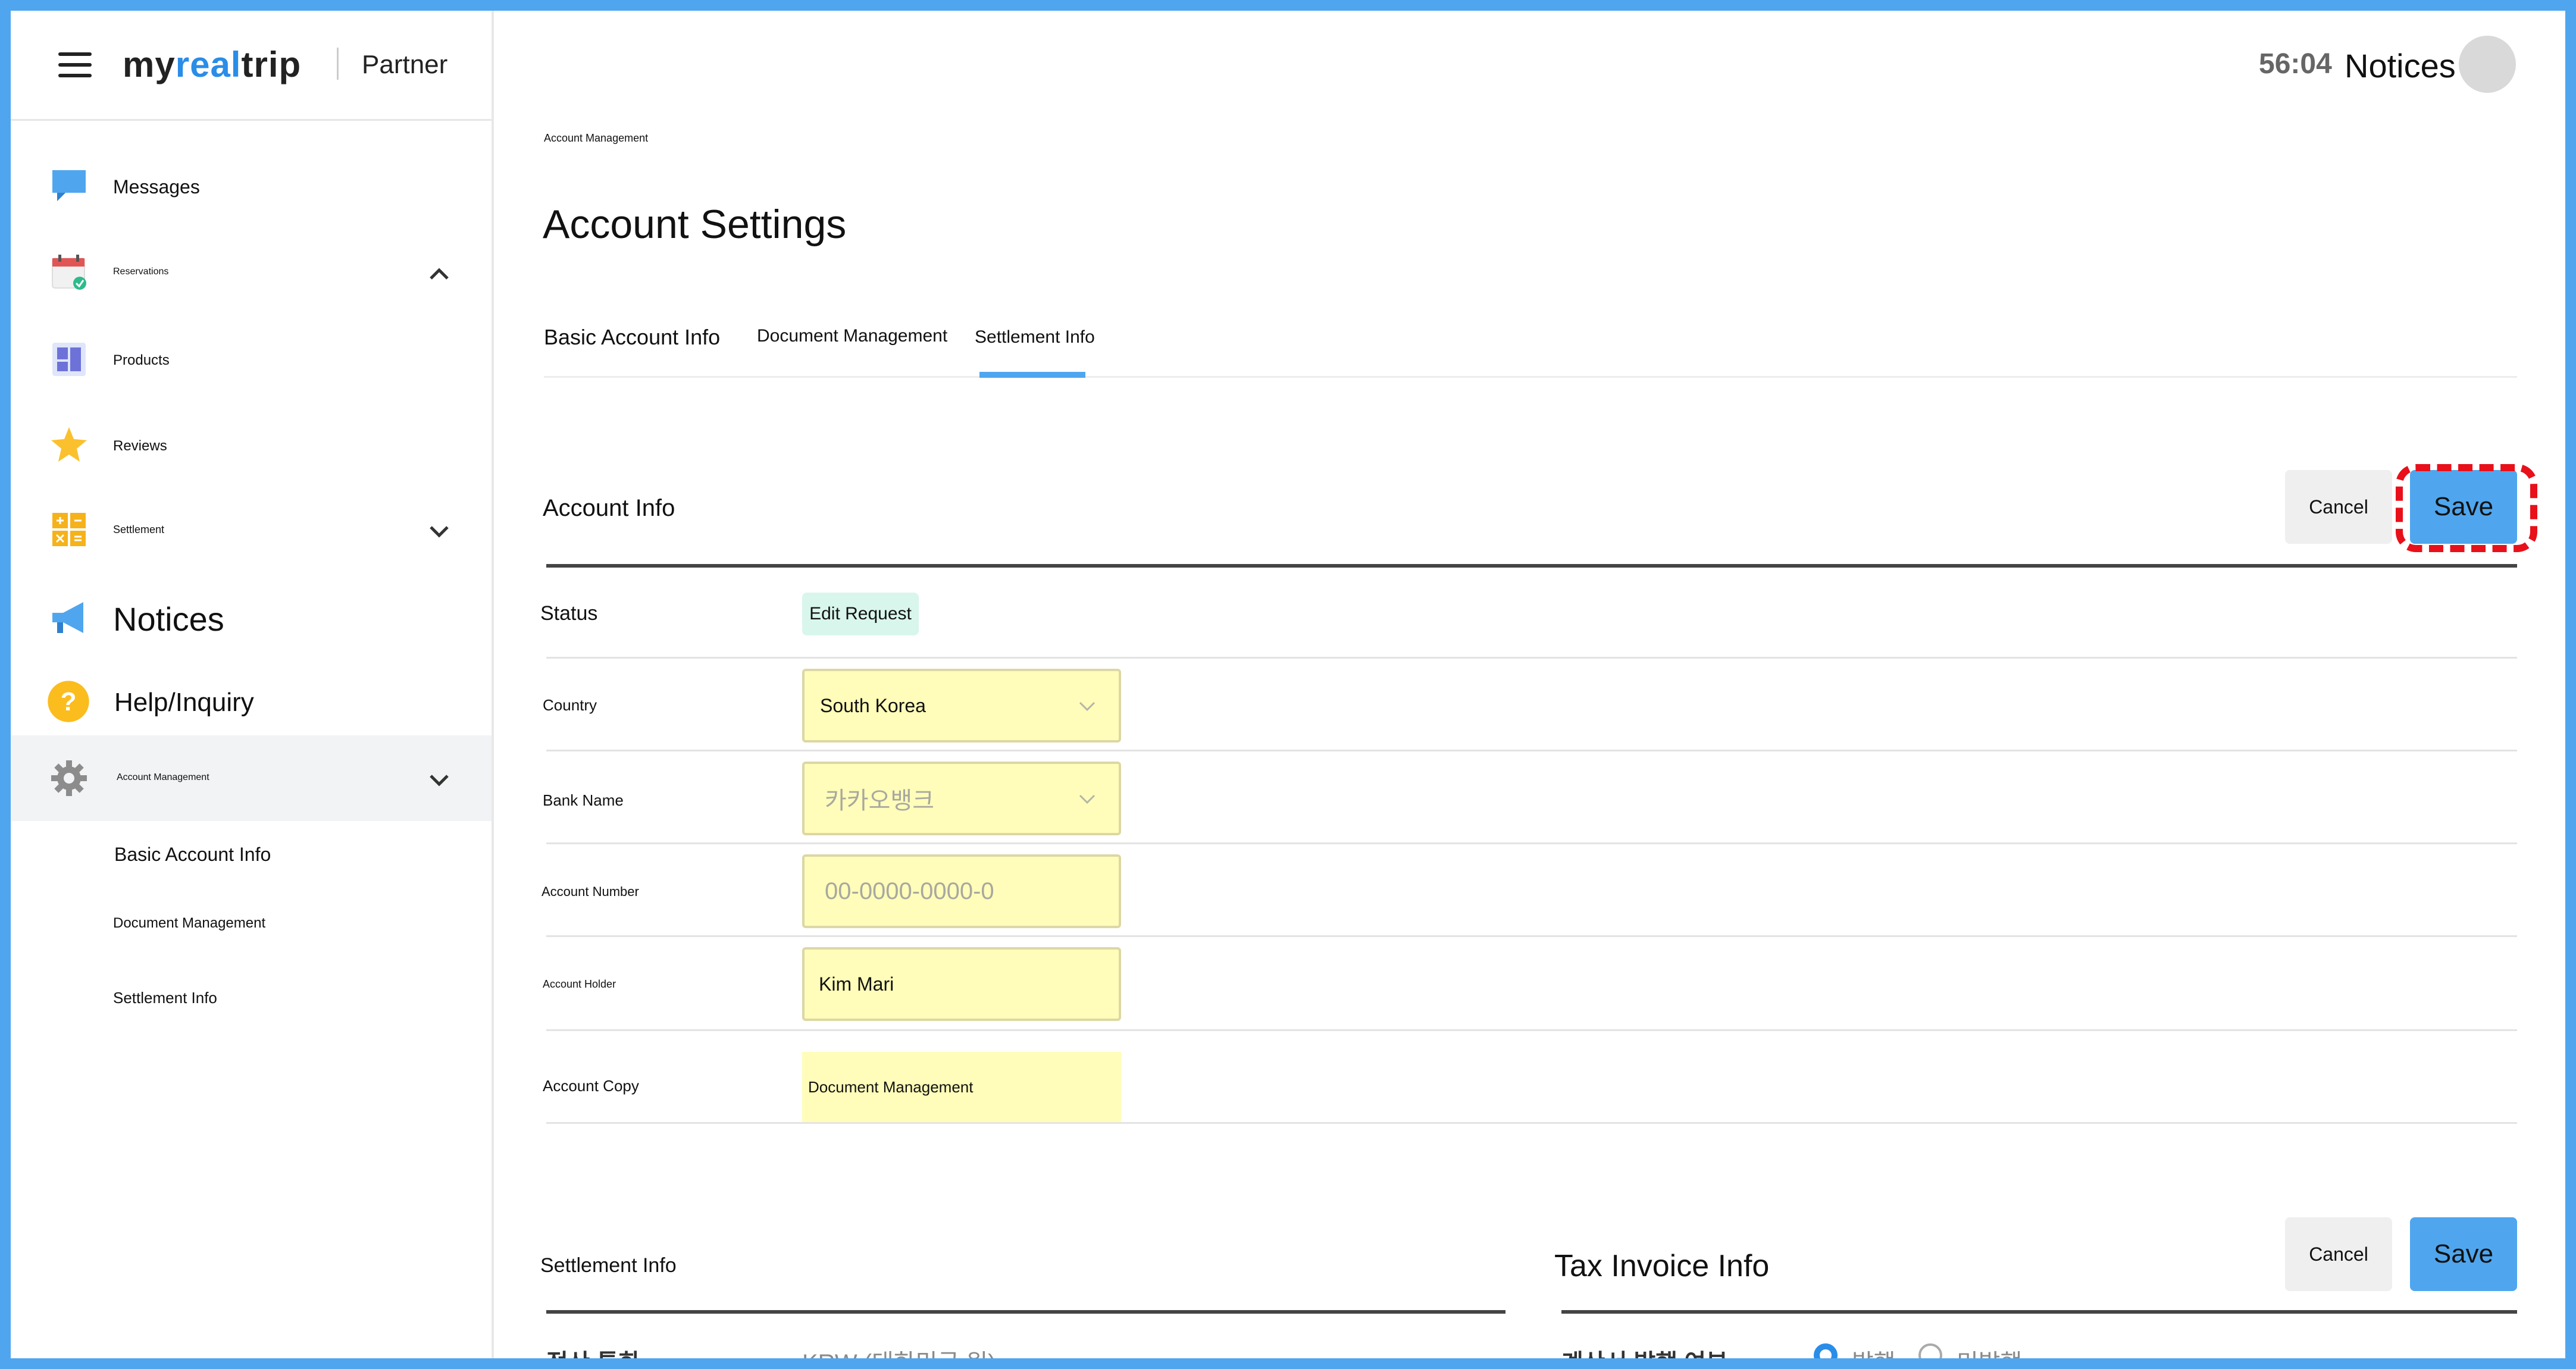 The width and height of the screenshot is (2576, 1369). Describe the element at coordinates (909, 891) in the screenshot. I see `account-number-placeholder: 00-0000-0000-0` at that location.